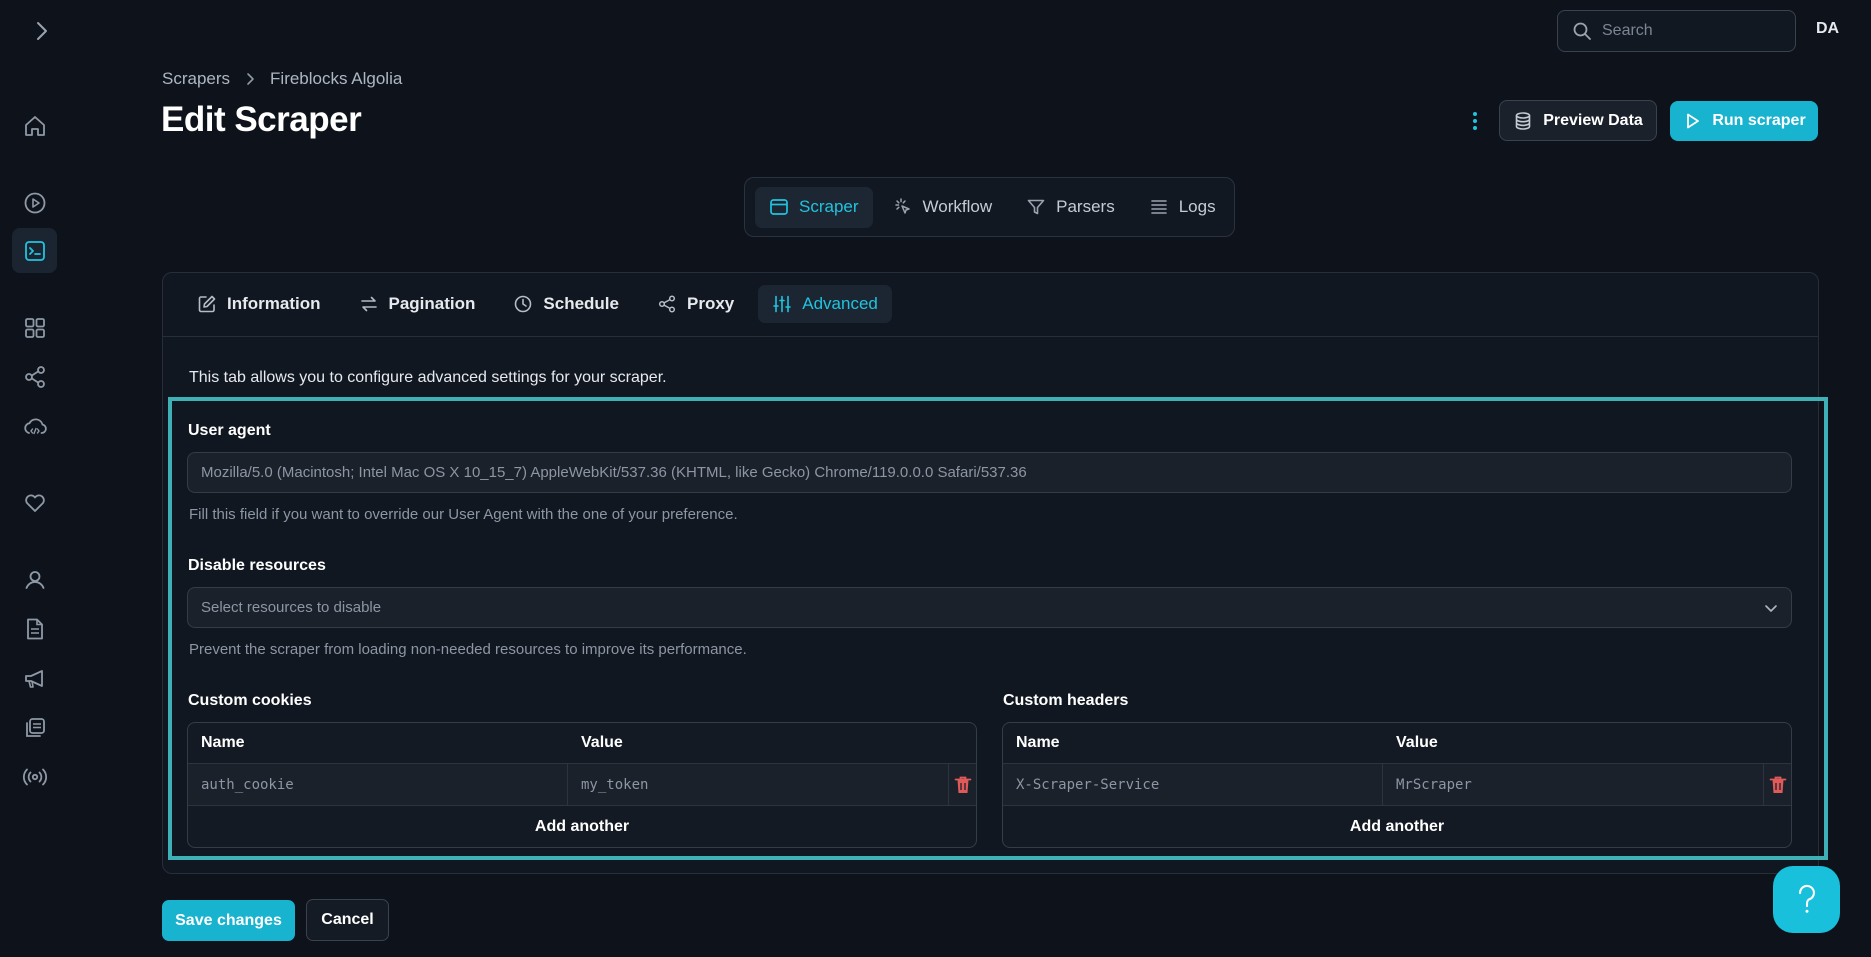  What do you see at coordinates (196, 79) in the screenshot?
I see `breadcrumb-scrapers: Scrapers` at bounding box center [196, 79].